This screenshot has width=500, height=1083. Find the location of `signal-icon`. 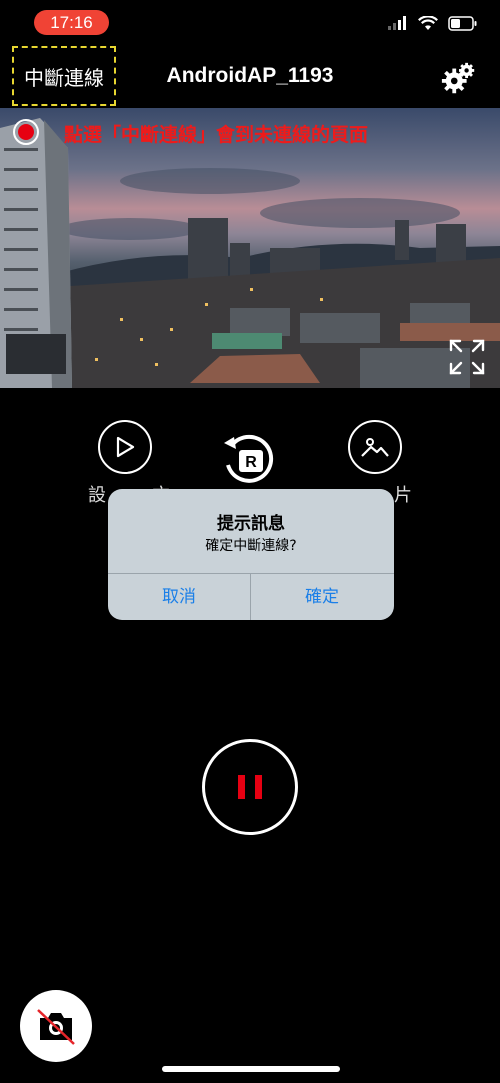

signal-icon is located at coordinates (397, 23).